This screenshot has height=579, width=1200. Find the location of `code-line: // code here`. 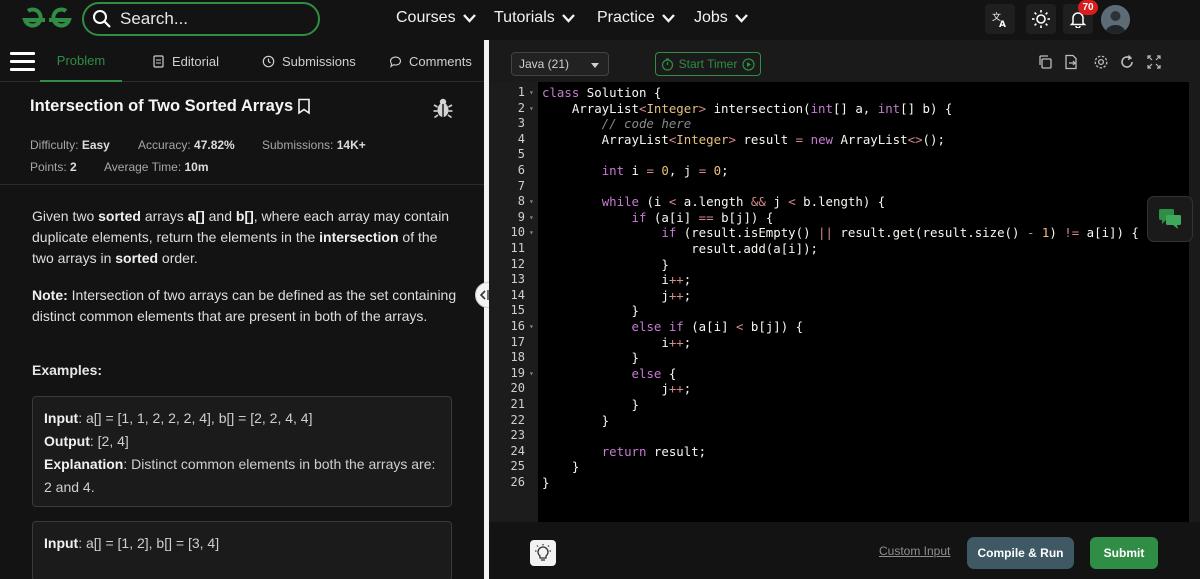

code-line: // code here is located at coordinates (617, 124).